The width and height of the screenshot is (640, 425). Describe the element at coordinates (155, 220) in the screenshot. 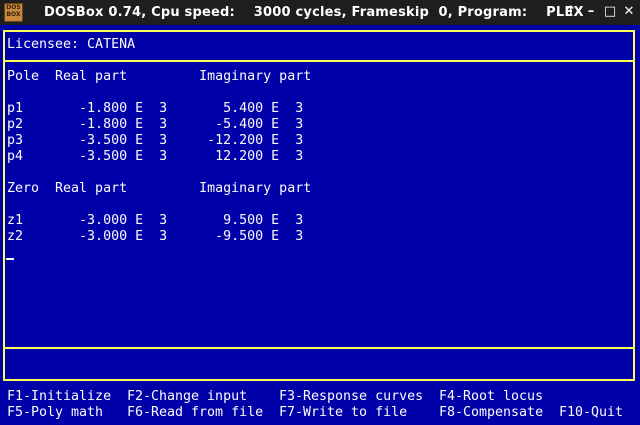

I see `zero-row: z1 -3.000 E 3 9.500 E 3` at that location.